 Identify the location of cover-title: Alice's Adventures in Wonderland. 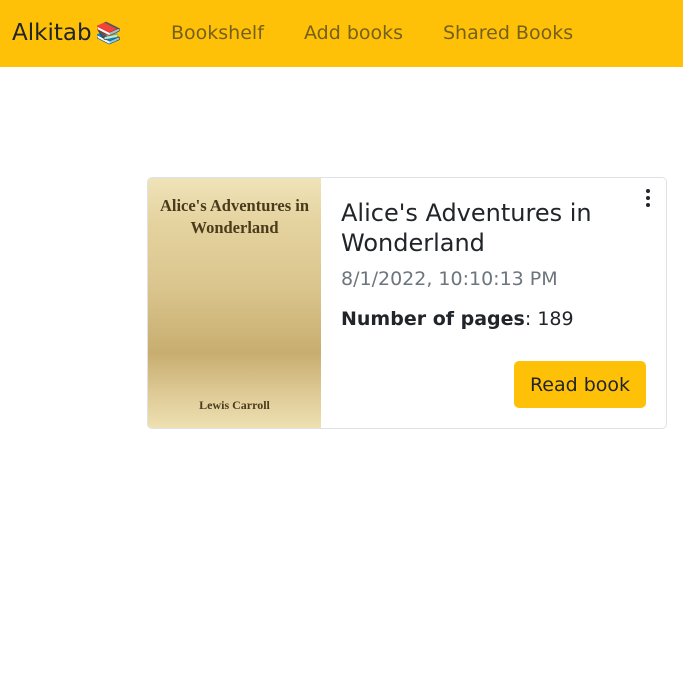
(234, 216).